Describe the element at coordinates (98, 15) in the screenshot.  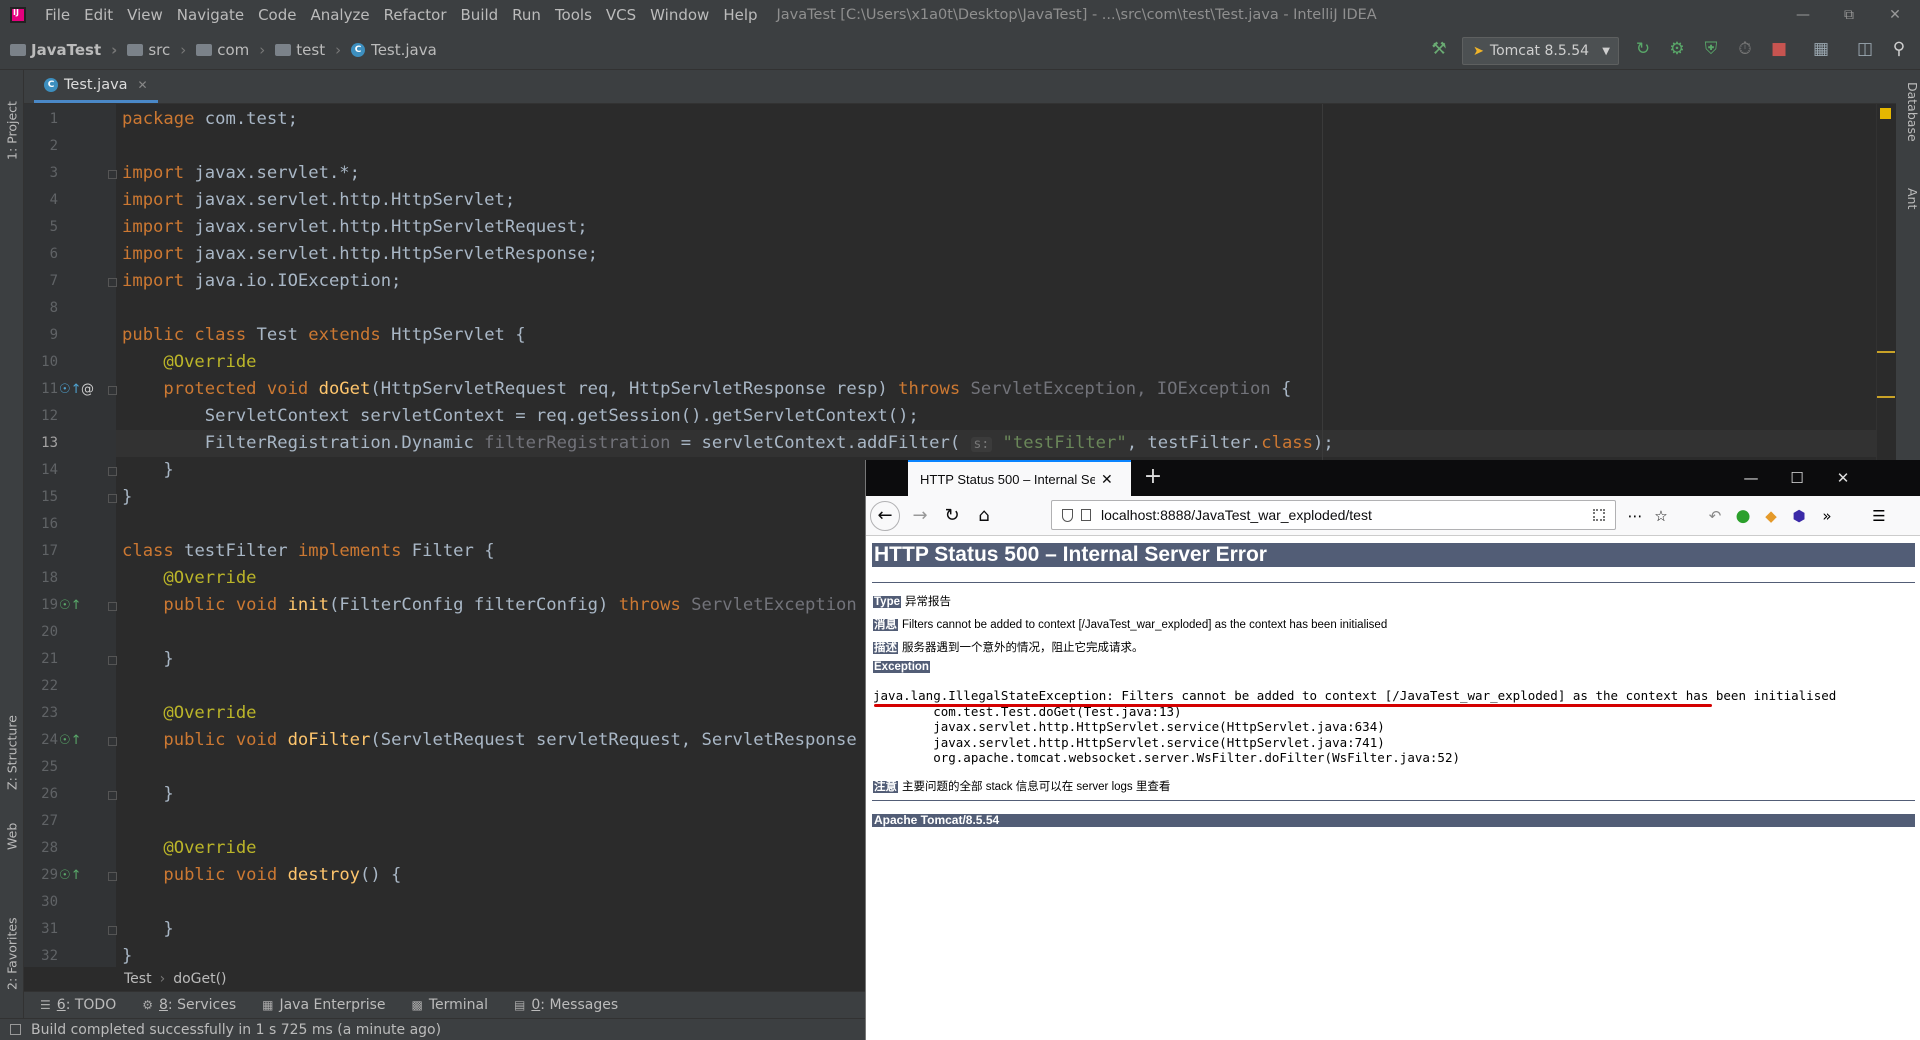
I see `menu-edit: Edit` at that location.